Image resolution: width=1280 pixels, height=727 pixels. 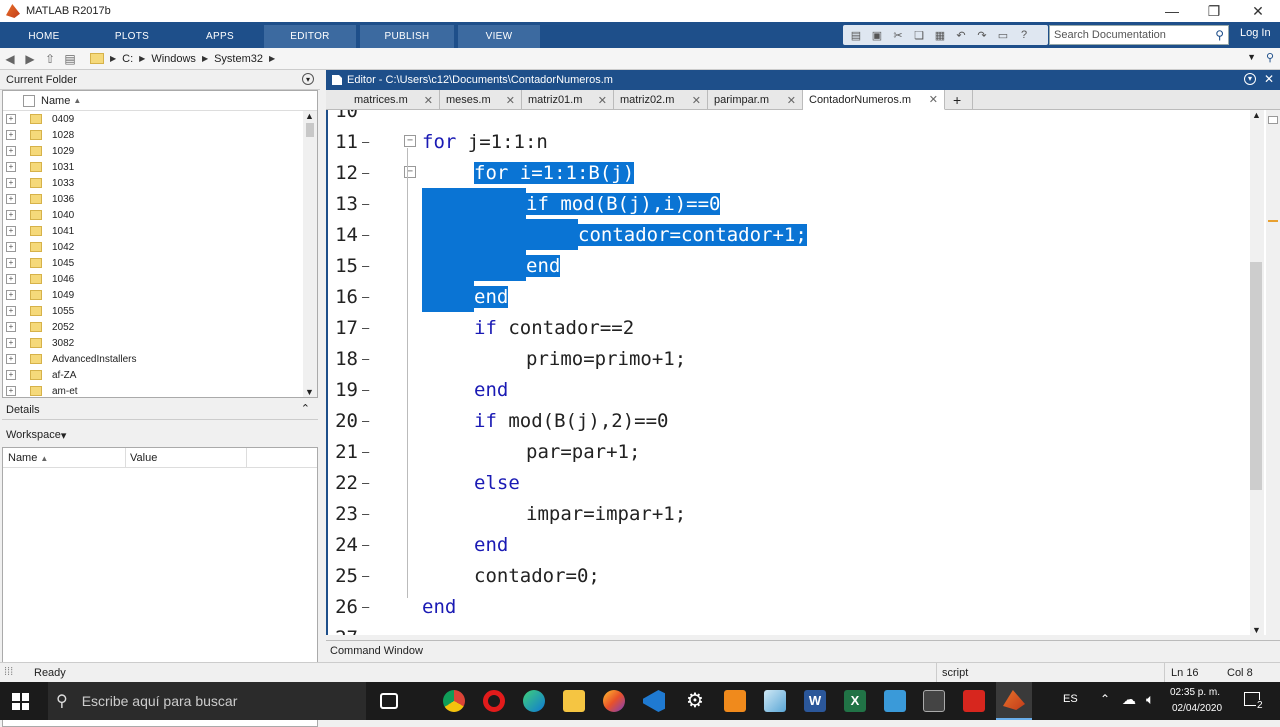 I want to click on tab-matrices: matrices.m ✕, so click(x=394, y=100).